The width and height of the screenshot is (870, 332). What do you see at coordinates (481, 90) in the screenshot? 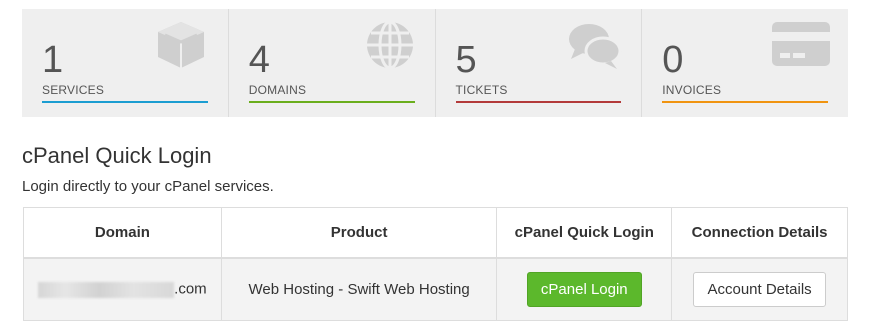
I see `tickets-label: TICKETS` at bounding box center [481, 90].